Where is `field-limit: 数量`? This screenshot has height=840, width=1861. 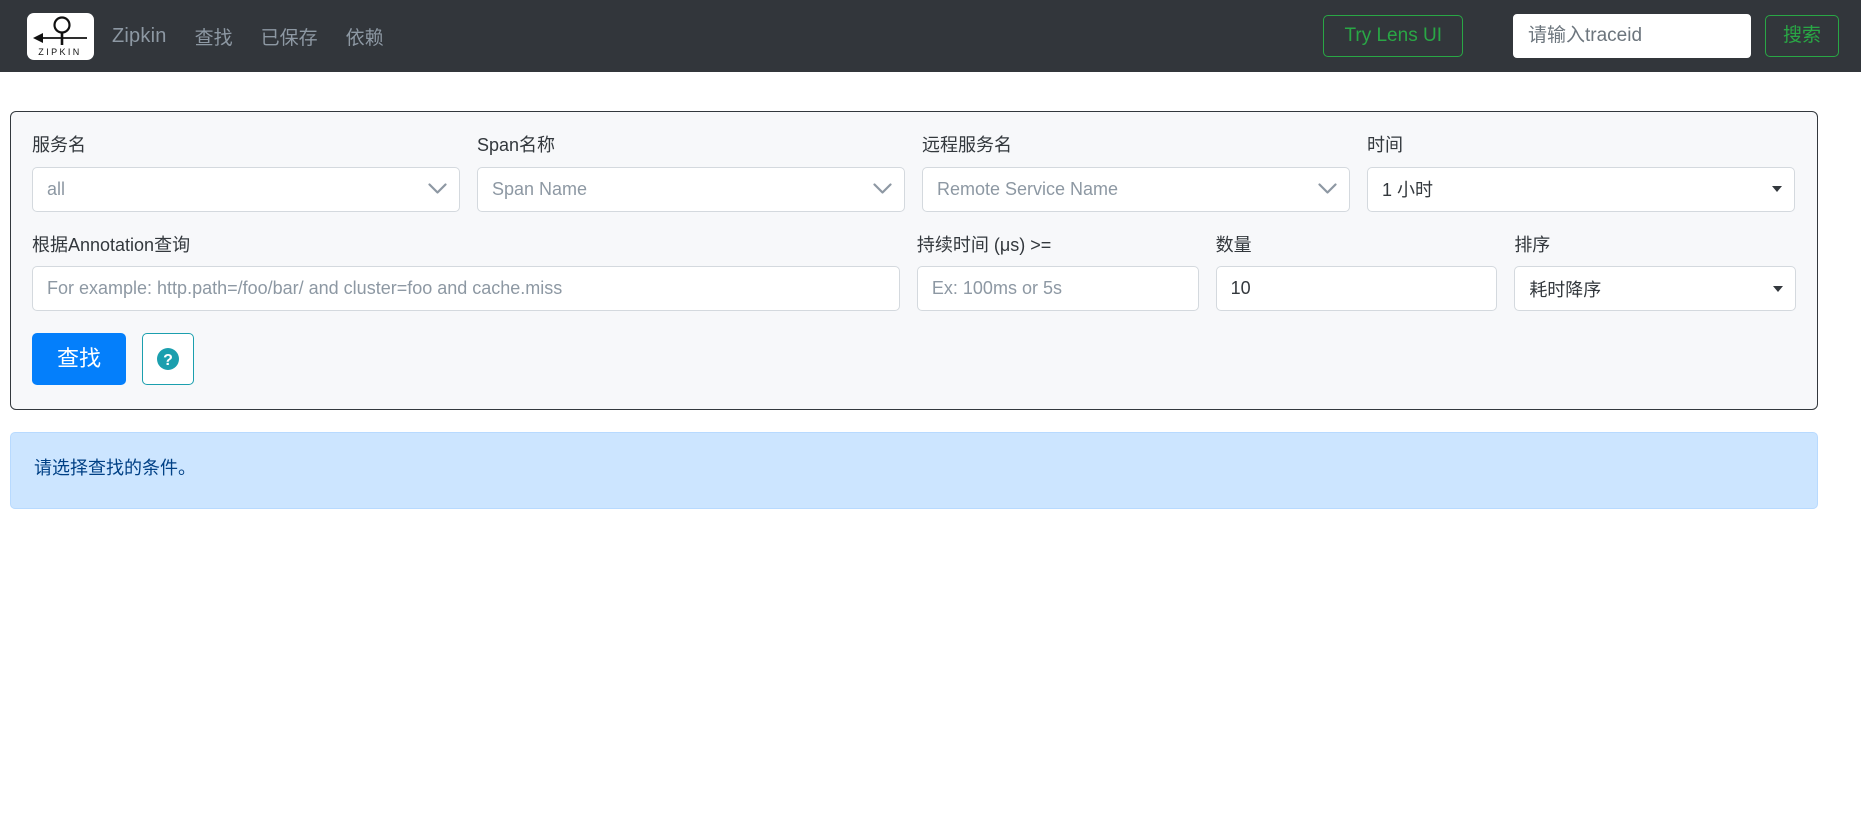
field-limit: 数量 is located at coordinates (1356, 272).